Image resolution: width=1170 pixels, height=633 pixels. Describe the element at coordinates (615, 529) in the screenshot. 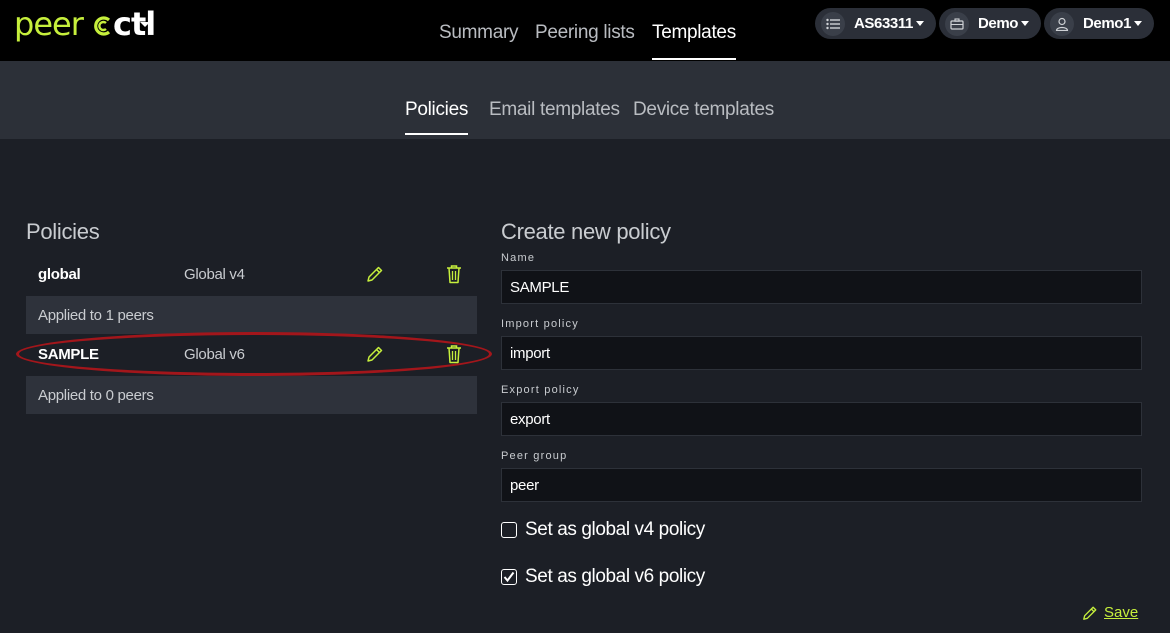

I see `global-v4-label: Set as global v4 policy` at that location.